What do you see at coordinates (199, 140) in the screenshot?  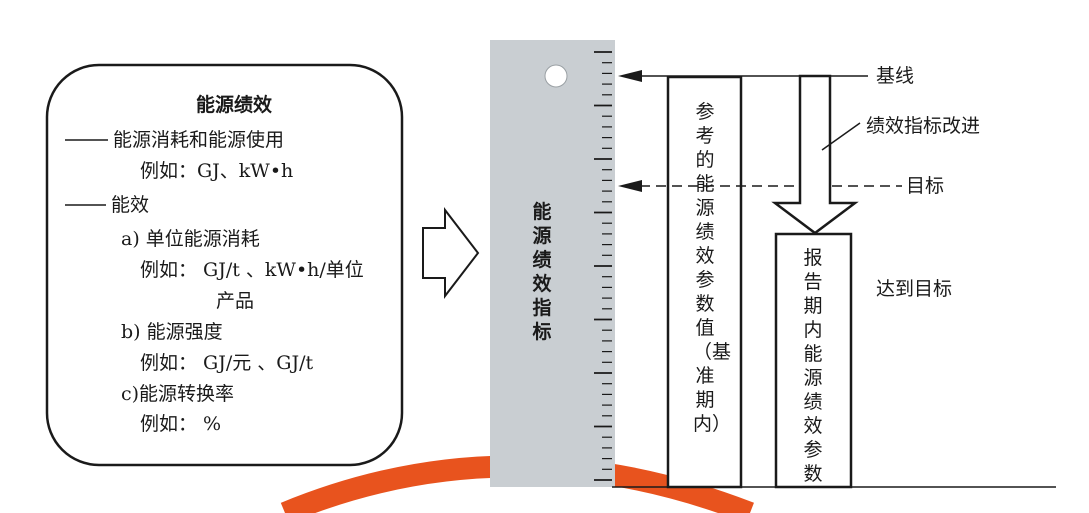 I see `item1-label: 能源消耗和能源使用` at bounding box center [199, 140].